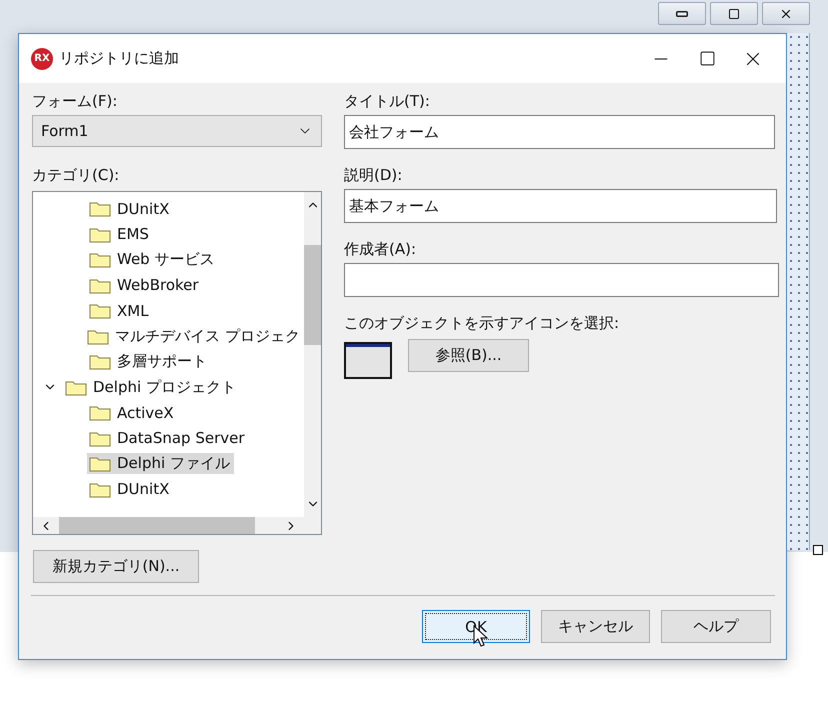  I want to click on tree-item: 多層サポート, so click(149, 361).